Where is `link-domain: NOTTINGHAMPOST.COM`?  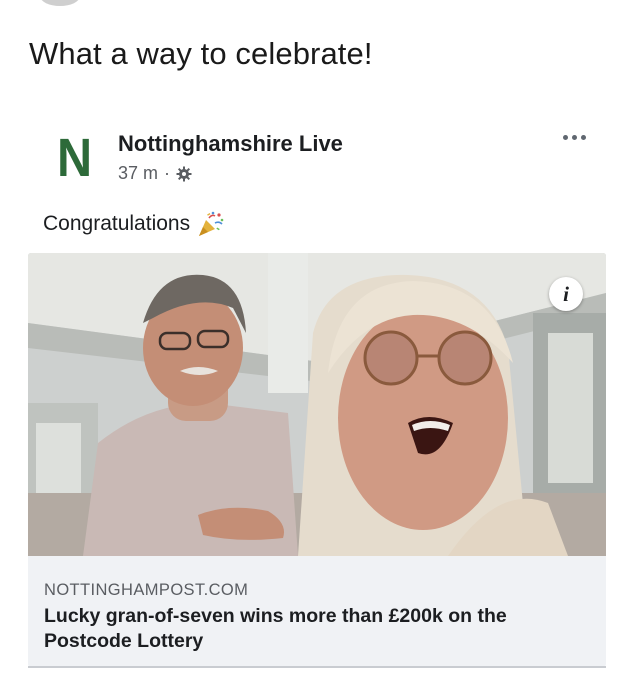 link-domain: NOTTINGHAMPOST.COM is located at coordinates (146, 590).